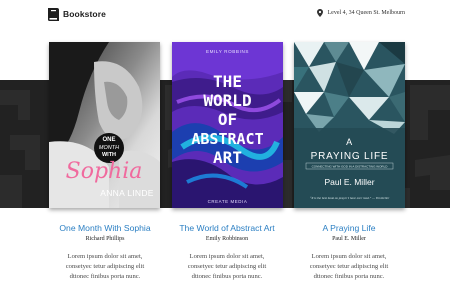 This screenshot has width=450, height=304. Describe the element at coordinates (108, 140) in the screenshot. I see `badge-line-1: ONE` at that location.